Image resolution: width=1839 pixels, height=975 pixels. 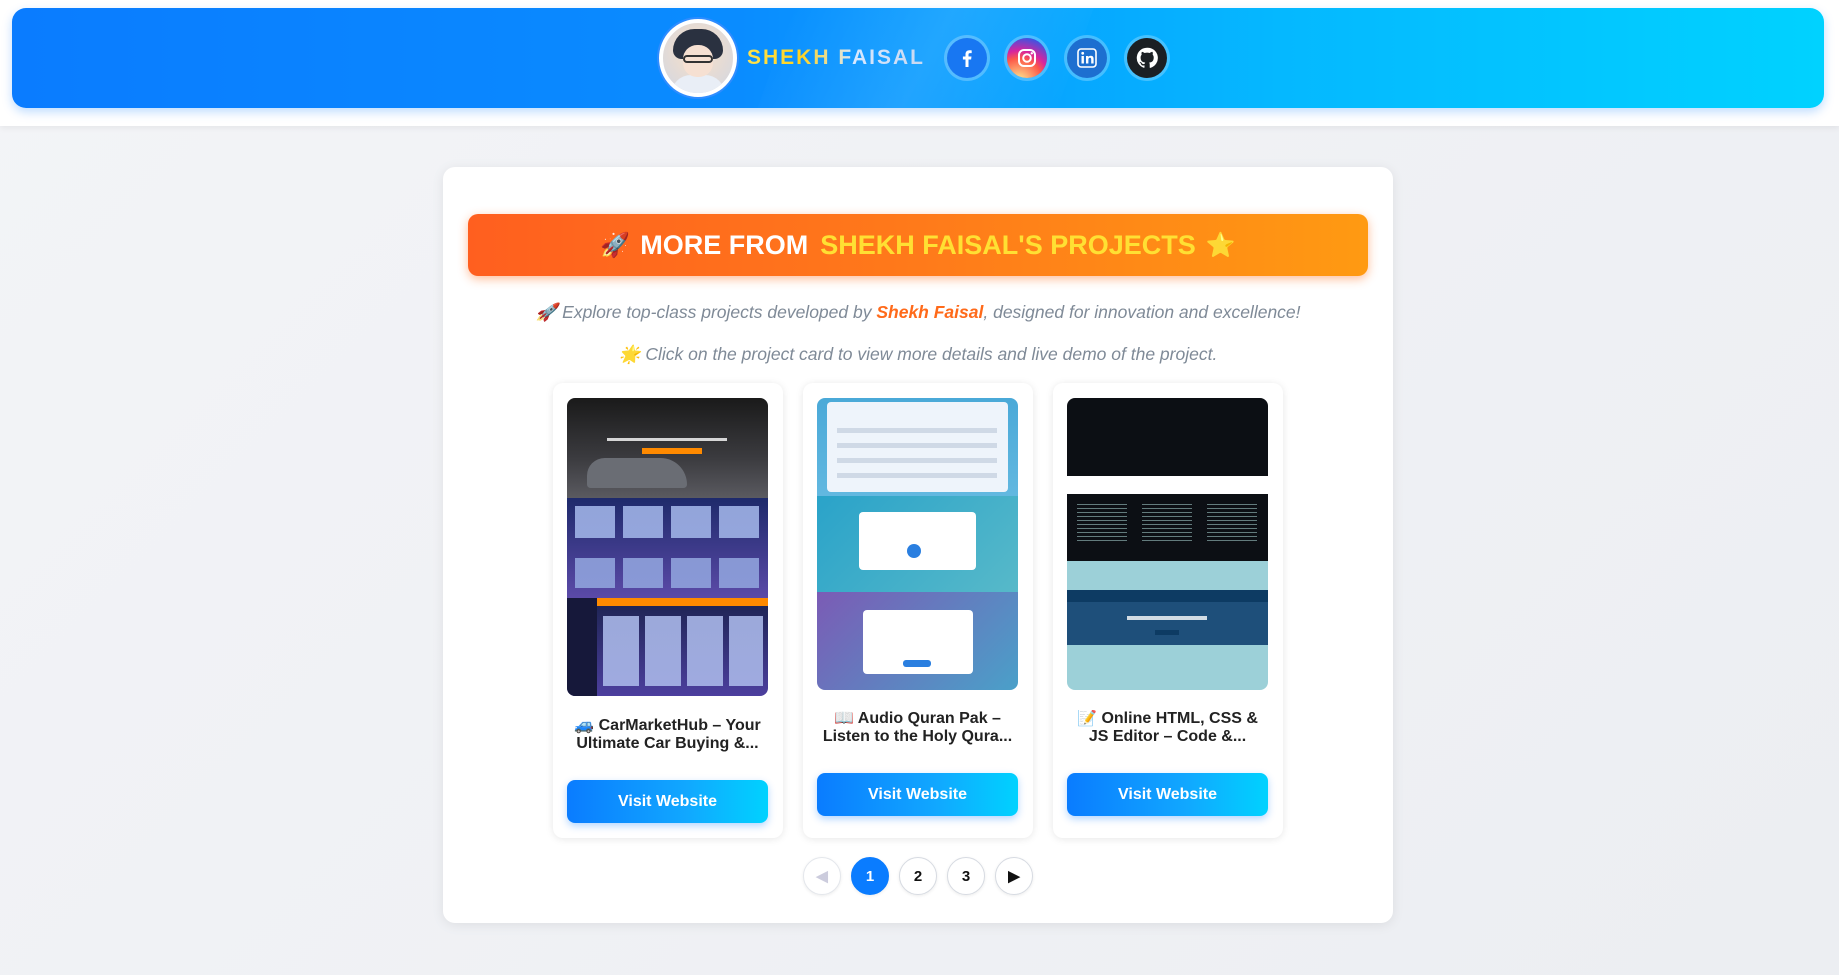 I want to click on facebook-icon, so click(x=967, y=58).